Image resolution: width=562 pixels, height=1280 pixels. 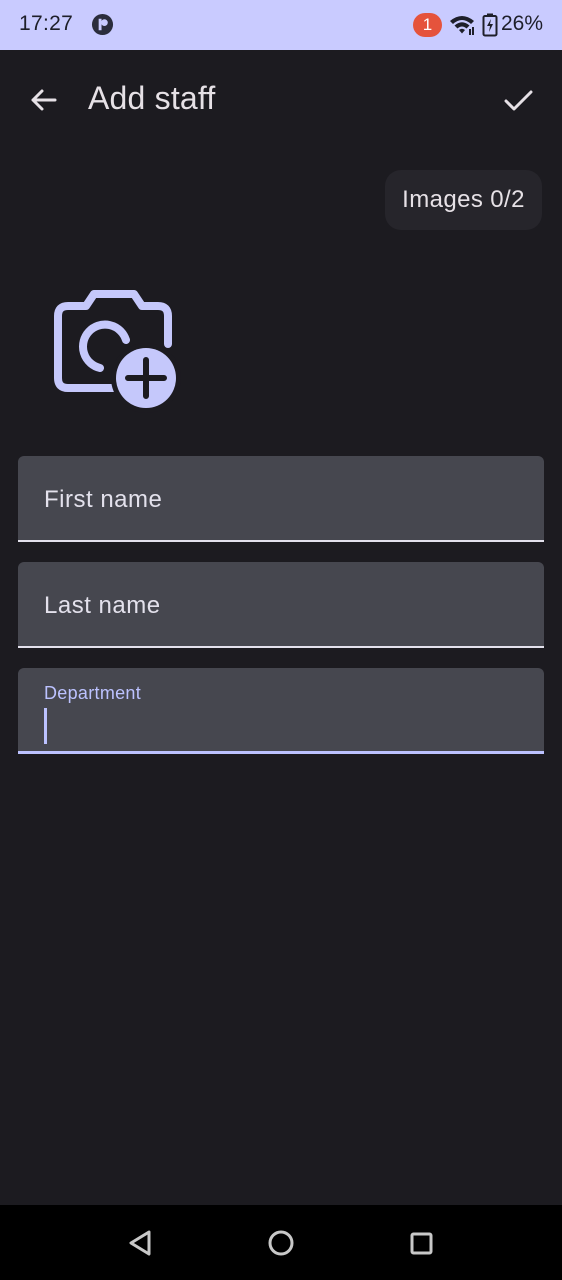 I want to click on notification-count-badge: 1, so click(x=427, y=25).